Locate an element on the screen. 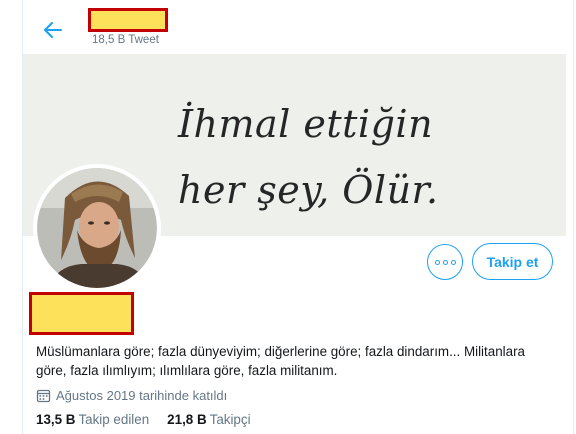  join-date: Ağustos 2019 tarihinde katıldı is located at coordinates (131, 395).